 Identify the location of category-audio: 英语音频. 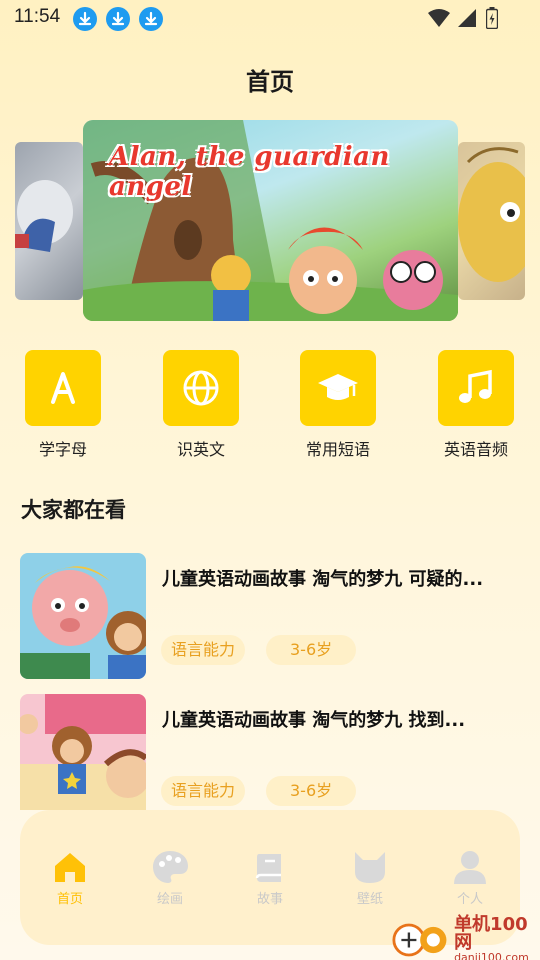
(476, 405).